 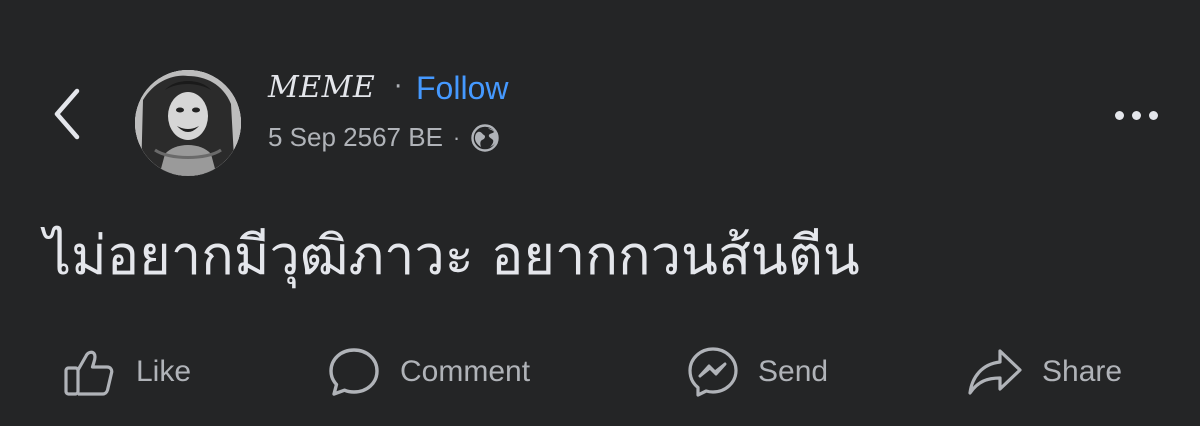 I want to click on globe-icon, so click(x=485, y=138).